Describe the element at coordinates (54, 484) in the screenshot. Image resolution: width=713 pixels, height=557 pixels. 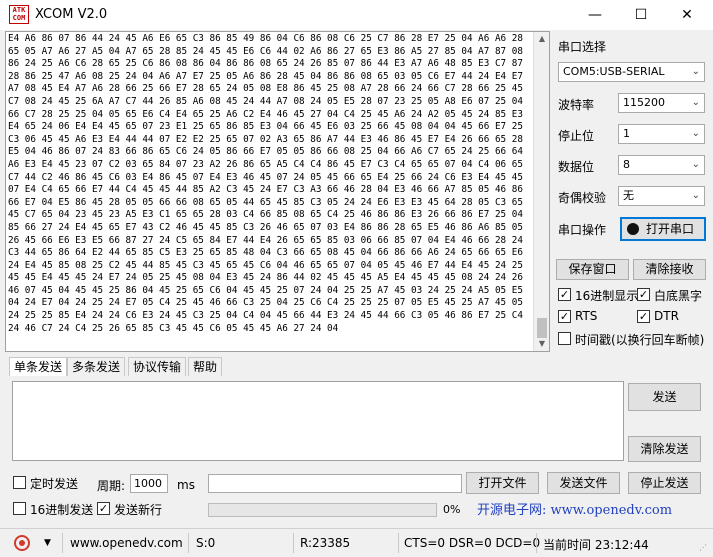
I see `timed-send-label: 定时发送` at that location.